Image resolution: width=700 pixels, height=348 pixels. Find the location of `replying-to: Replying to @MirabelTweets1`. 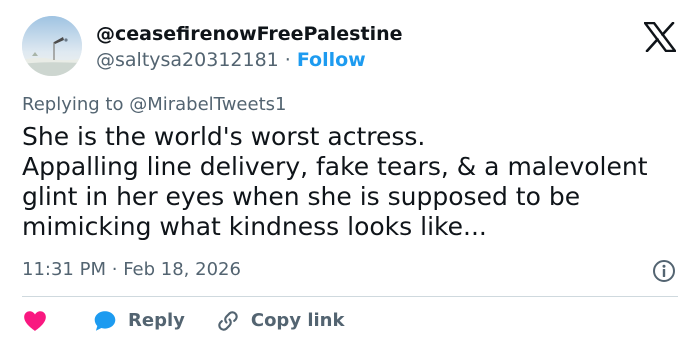

replying-to: Replying to @MirabelTweets1 is located at coordinates (154, 105).